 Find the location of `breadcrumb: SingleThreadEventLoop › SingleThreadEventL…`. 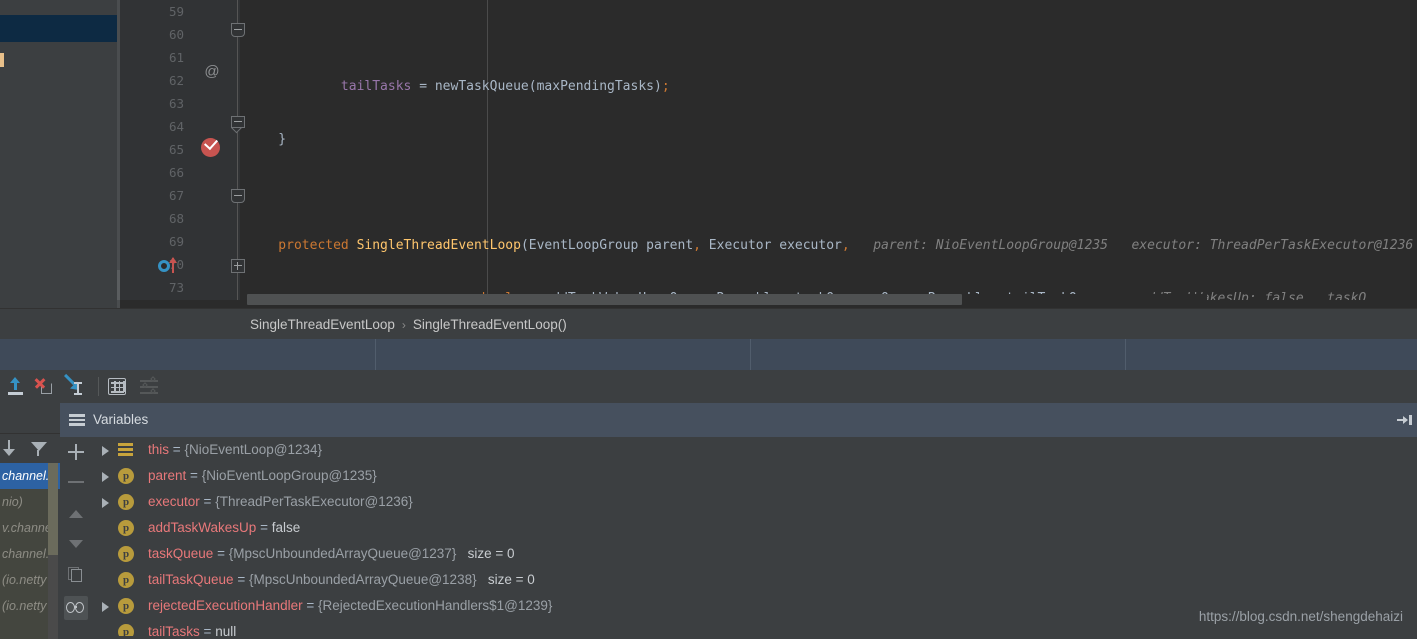

breadcrumb: SingleThreadEventLoop › SingleThreadEventL… is located at coordinates (408, 324).